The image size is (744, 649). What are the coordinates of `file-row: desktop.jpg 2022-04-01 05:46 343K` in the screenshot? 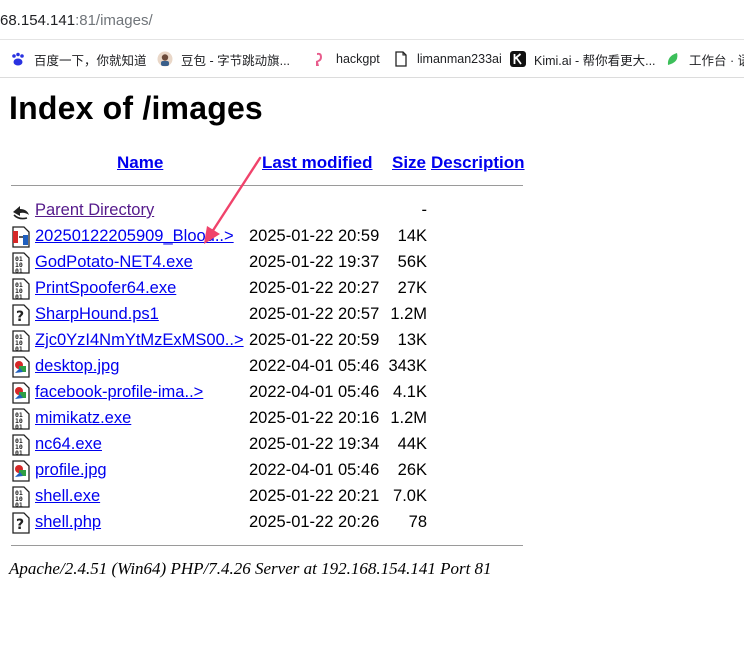 It's located at (372, 367).